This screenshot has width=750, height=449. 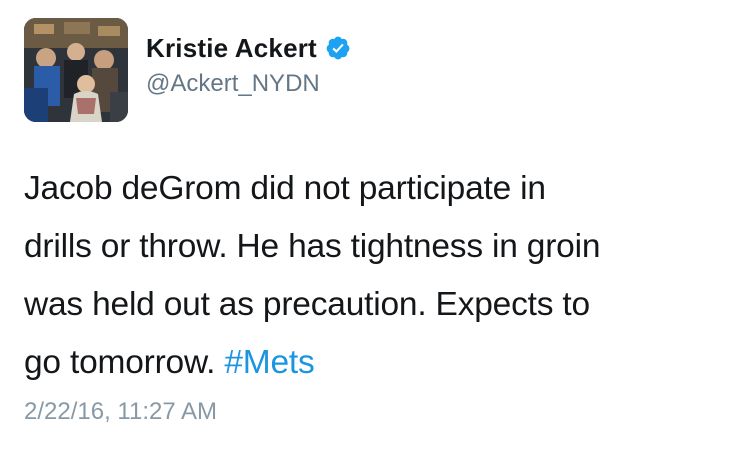 What do you see at coordinates (285, 188) in the screenshot?
I see `tweet-text-line: Jacob deGrom did not participate in` at bounding box center [285, 188].